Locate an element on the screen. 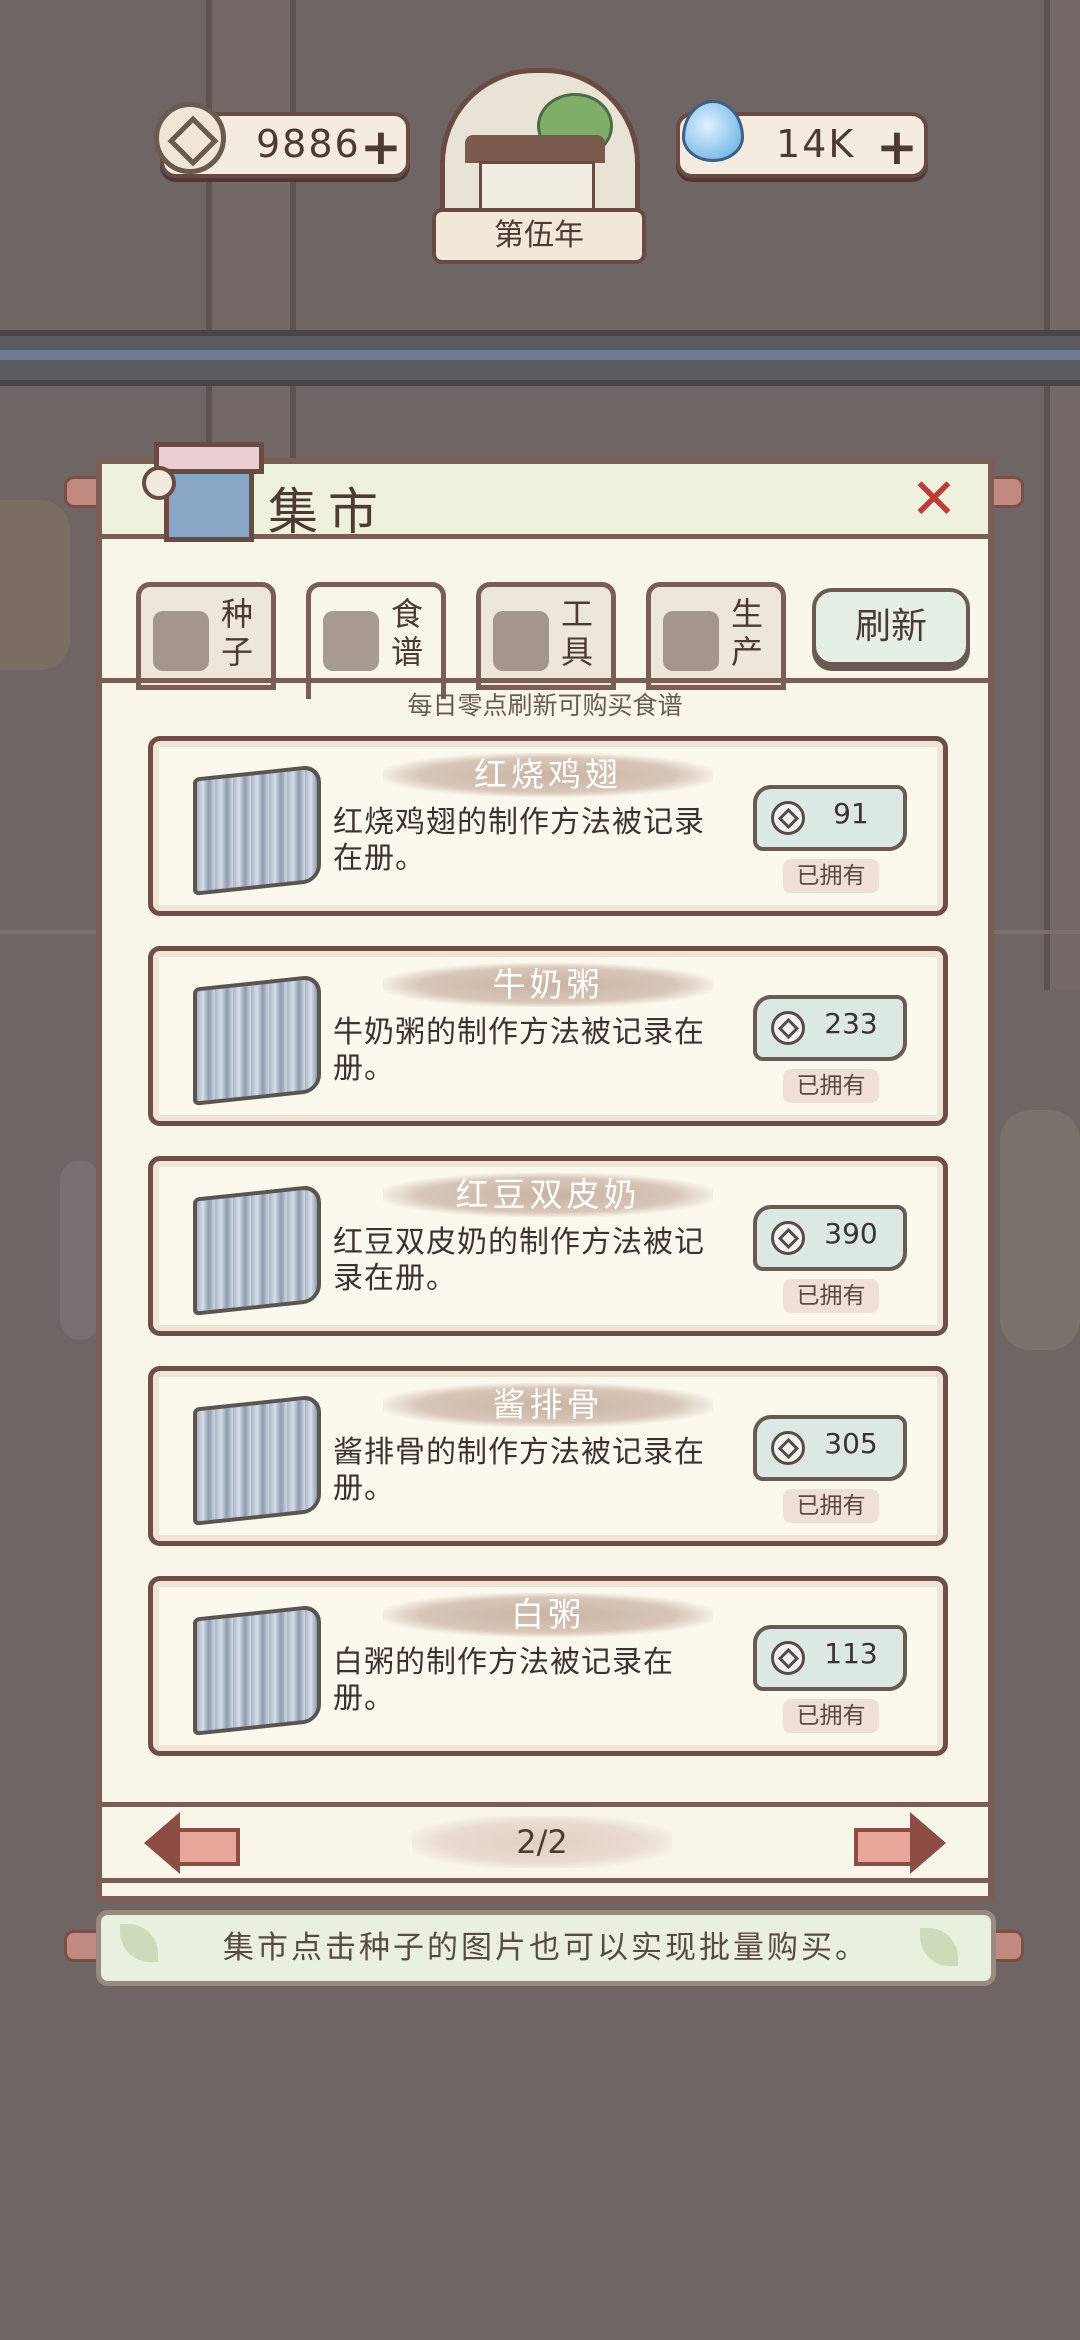  water-amount: 14K is located at coordinates (816, 144).